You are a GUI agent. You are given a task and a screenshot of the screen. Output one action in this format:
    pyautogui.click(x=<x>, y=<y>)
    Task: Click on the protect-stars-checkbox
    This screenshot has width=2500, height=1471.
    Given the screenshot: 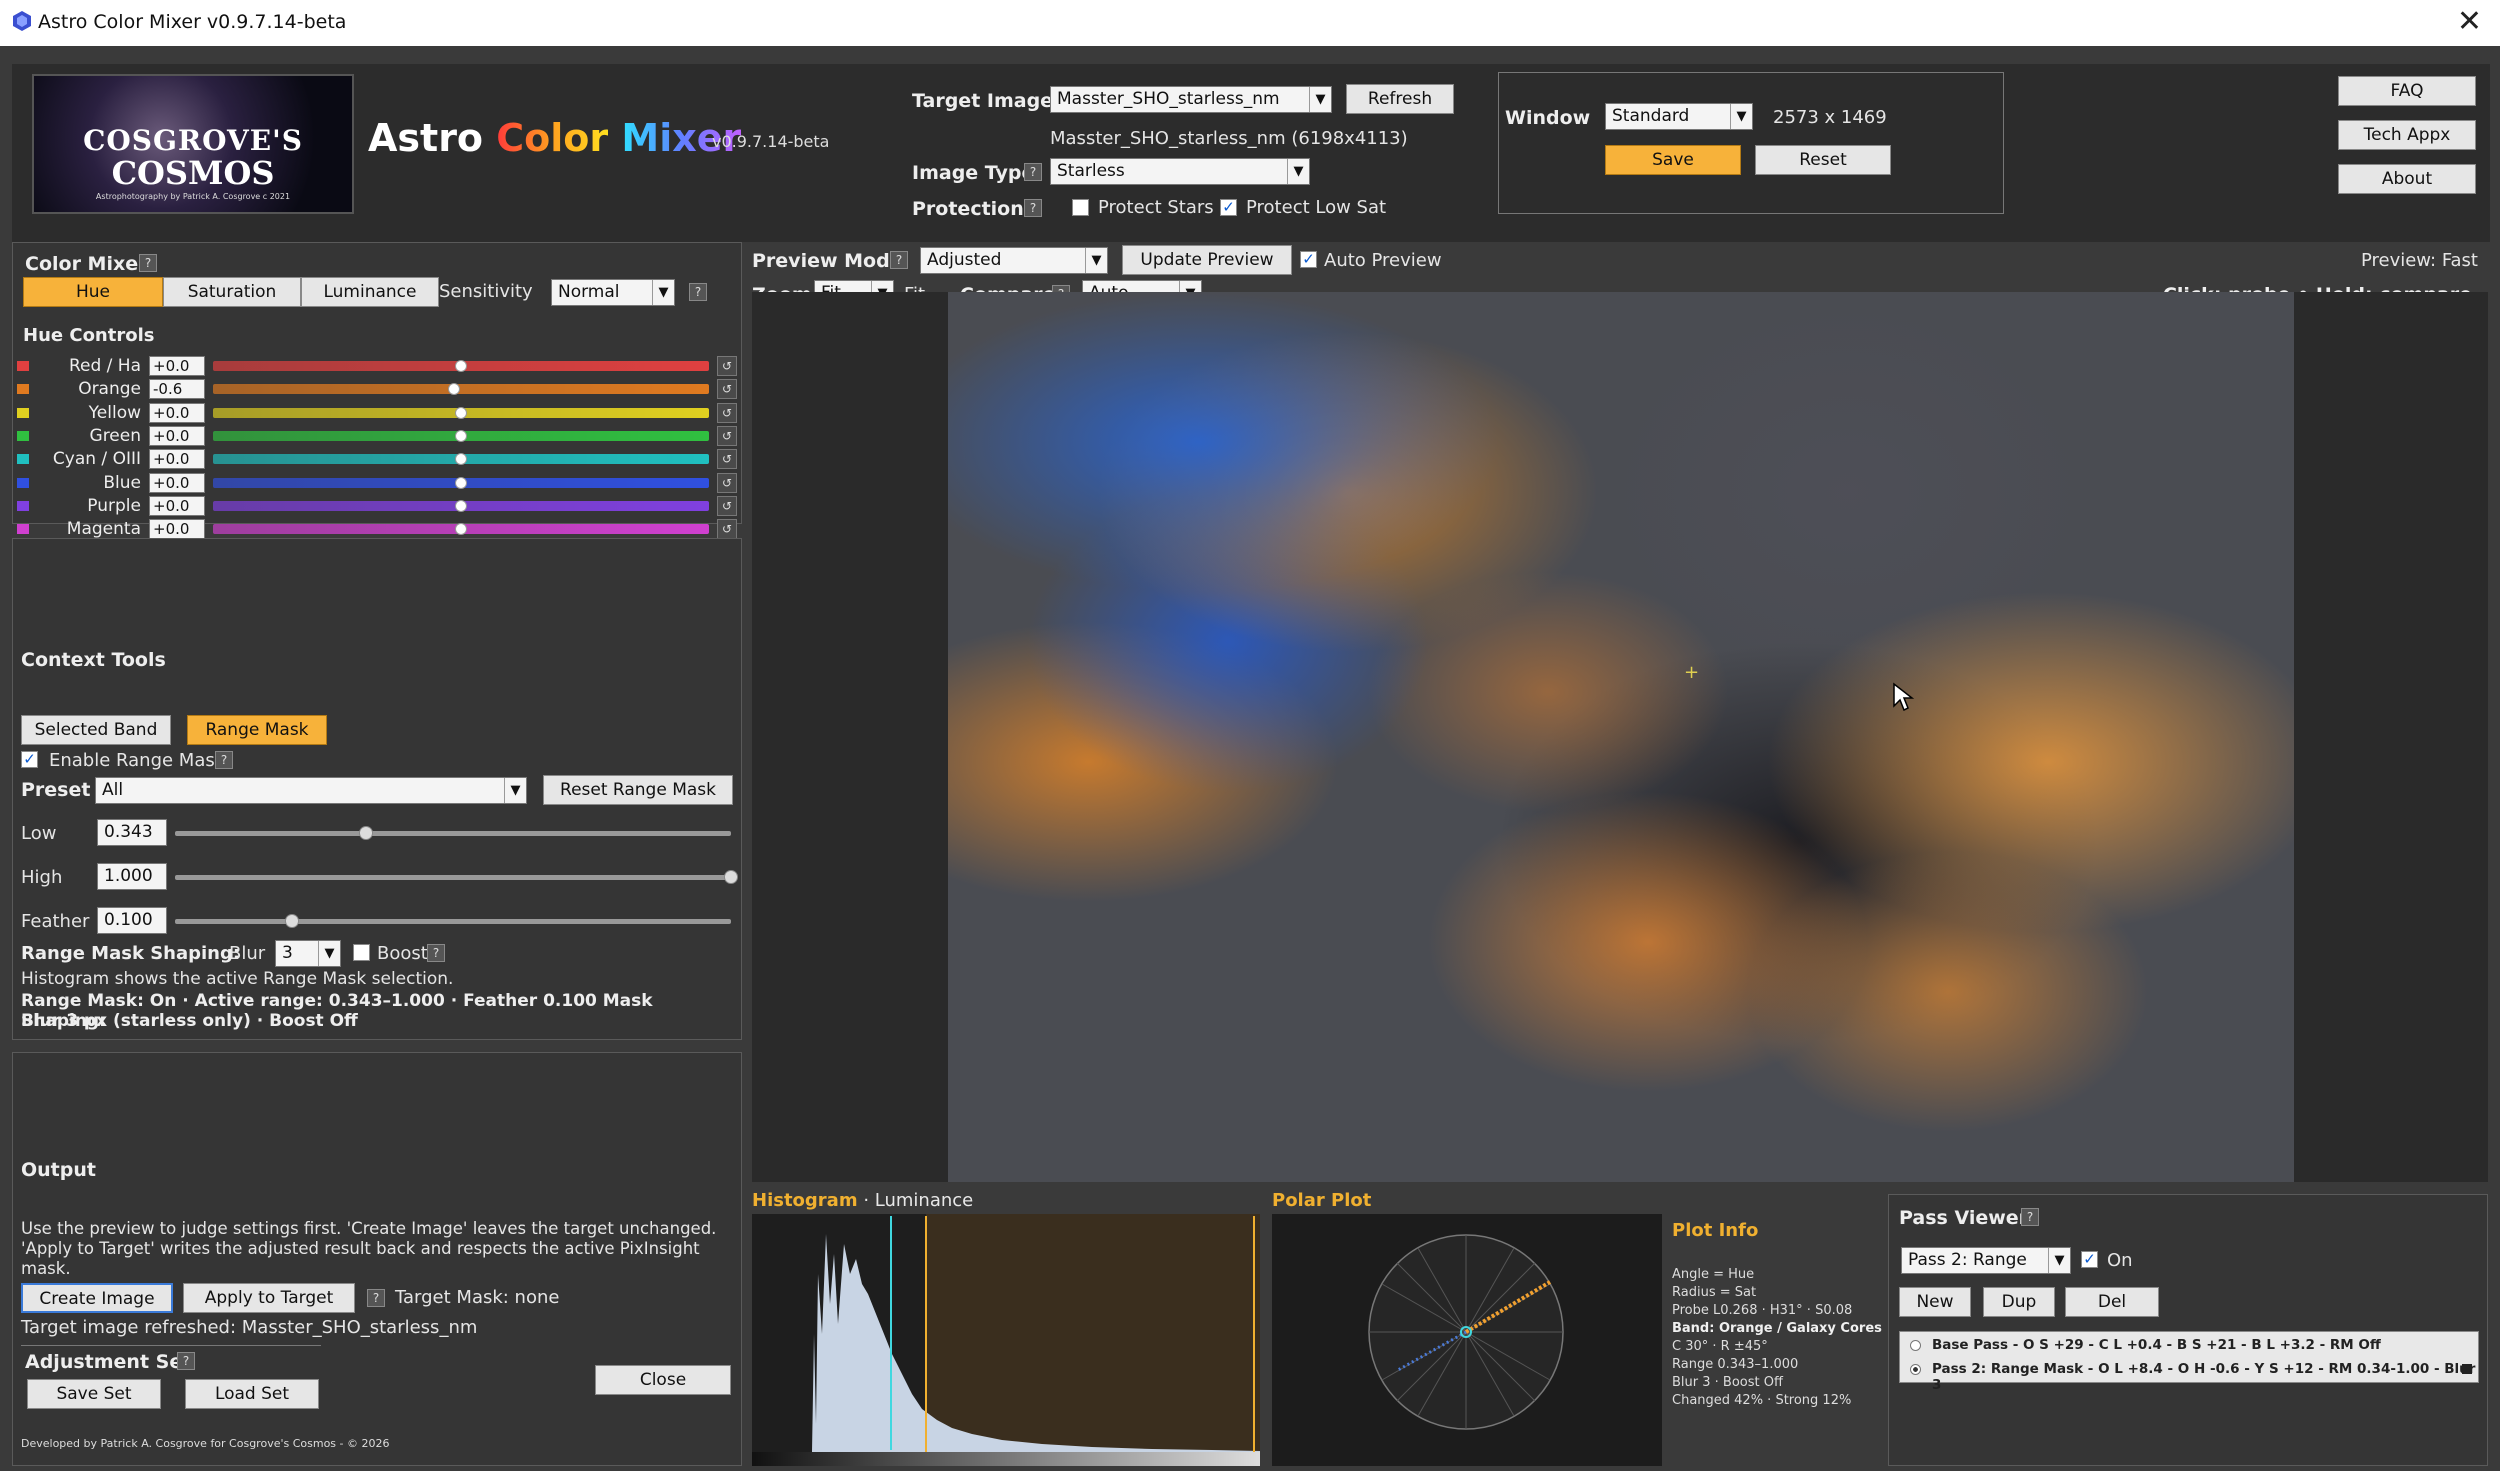 What is the action you would take?
    pyautogui.click(x=1080, y=207)
    